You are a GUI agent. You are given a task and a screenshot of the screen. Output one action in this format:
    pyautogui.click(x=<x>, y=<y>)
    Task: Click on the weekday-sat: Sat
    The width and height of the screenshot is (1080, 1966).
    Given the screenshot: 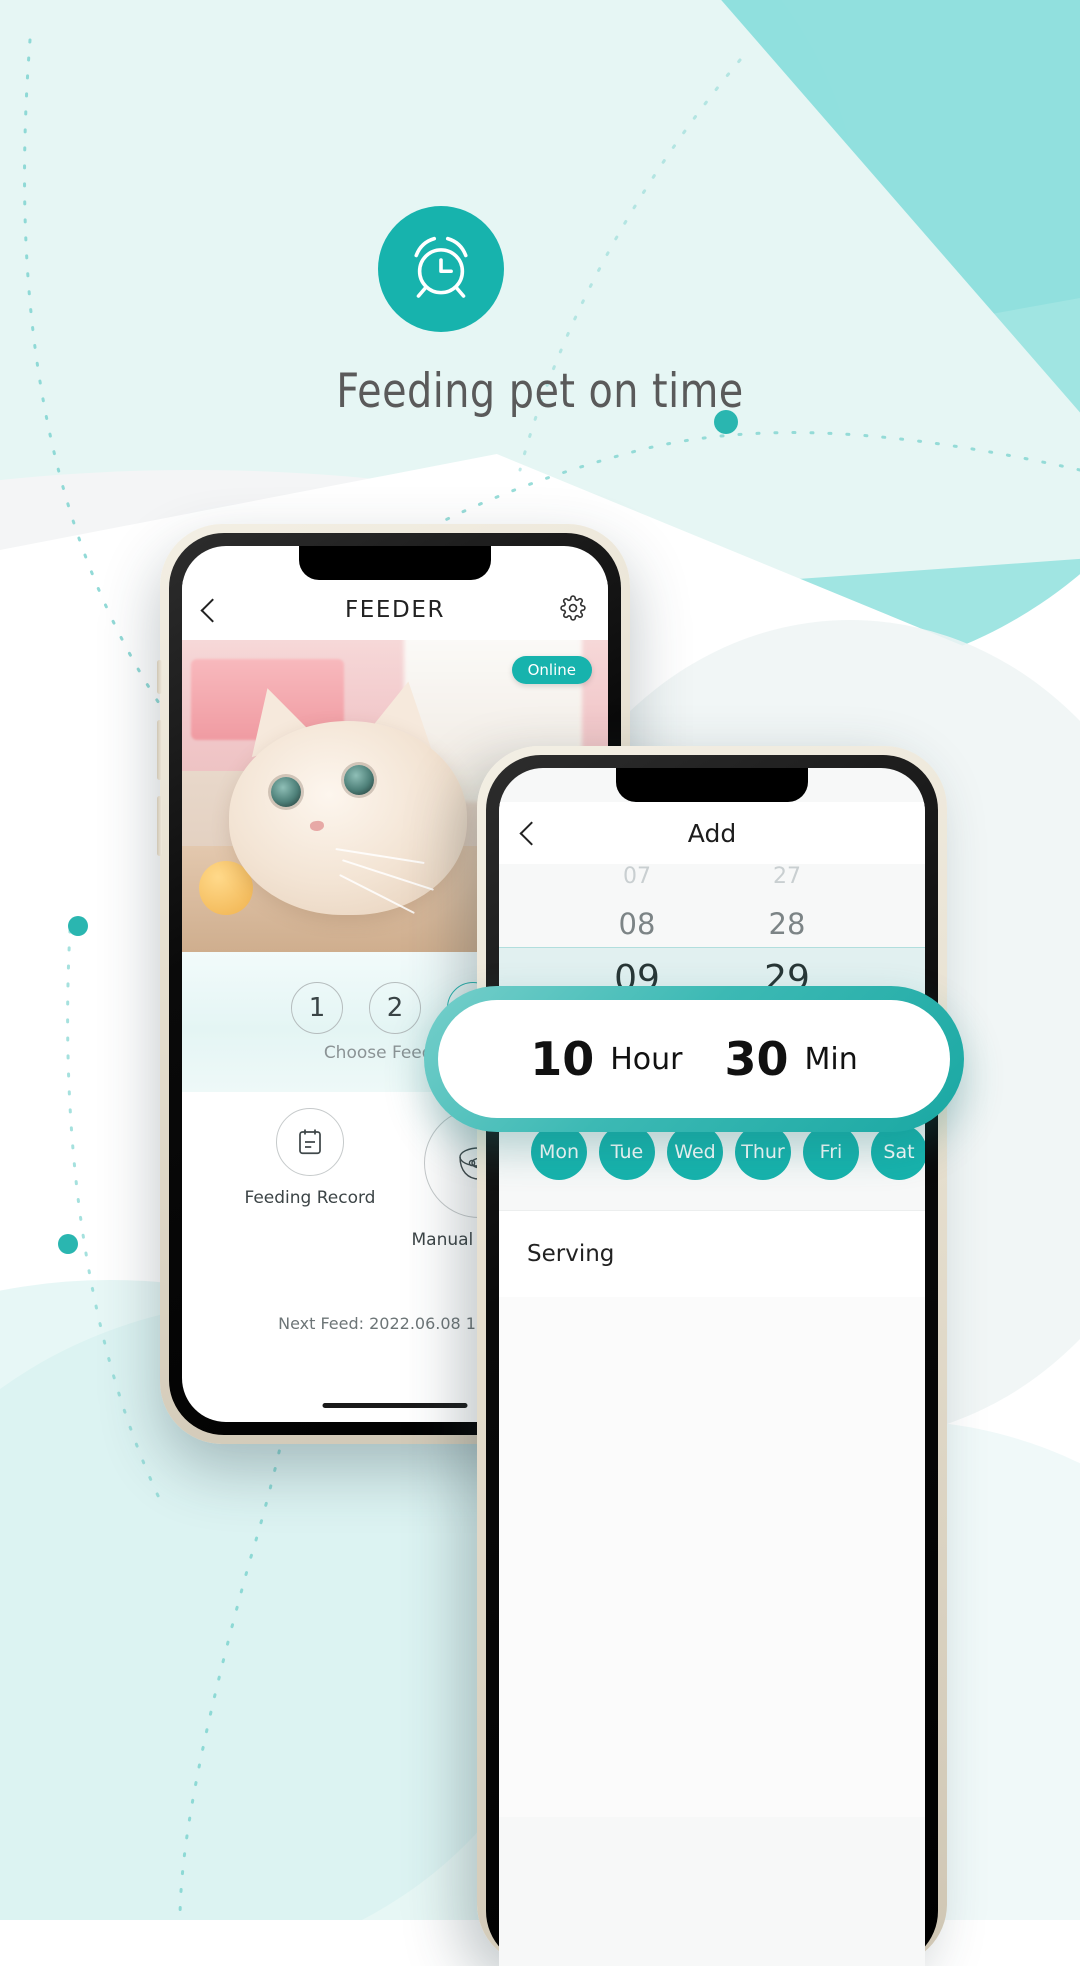 What is the action you would take?
    pyautogui.click(x=898, y=1152)
    